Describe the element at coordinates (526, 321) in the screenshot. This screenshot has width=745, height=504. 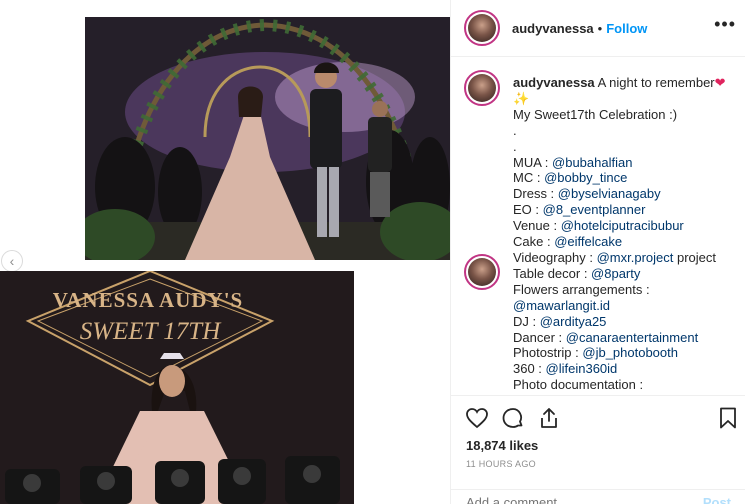
I see `credit-label: DJ :` at that location.